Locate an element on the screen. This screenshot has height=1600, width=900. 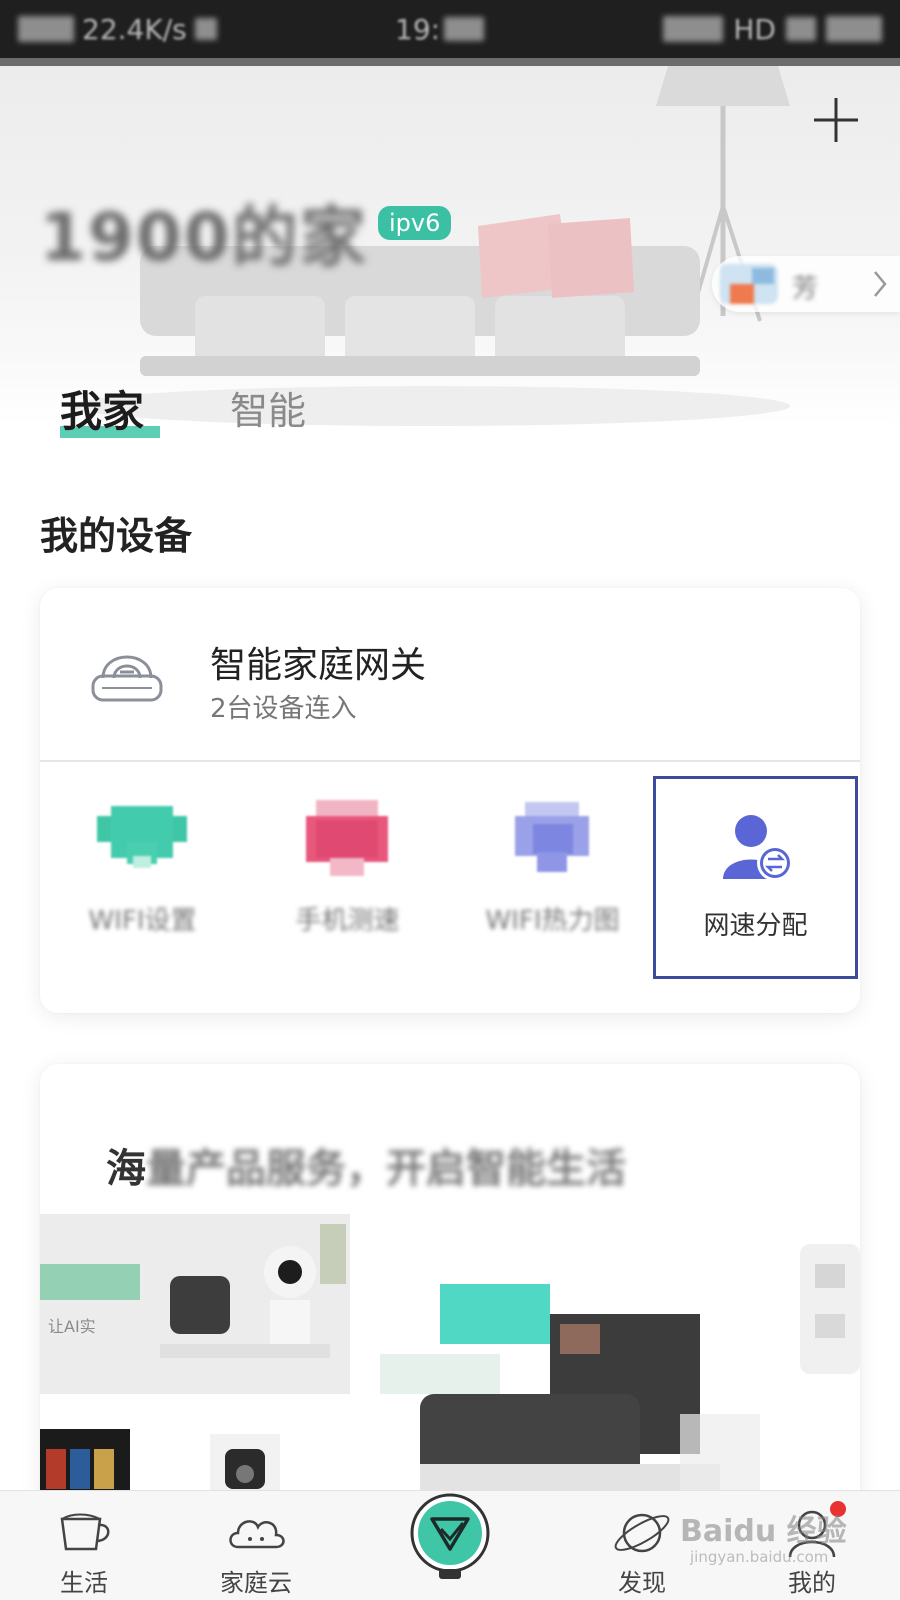
watermark: Baidu 经验 is located at coordinates (763, 1531).